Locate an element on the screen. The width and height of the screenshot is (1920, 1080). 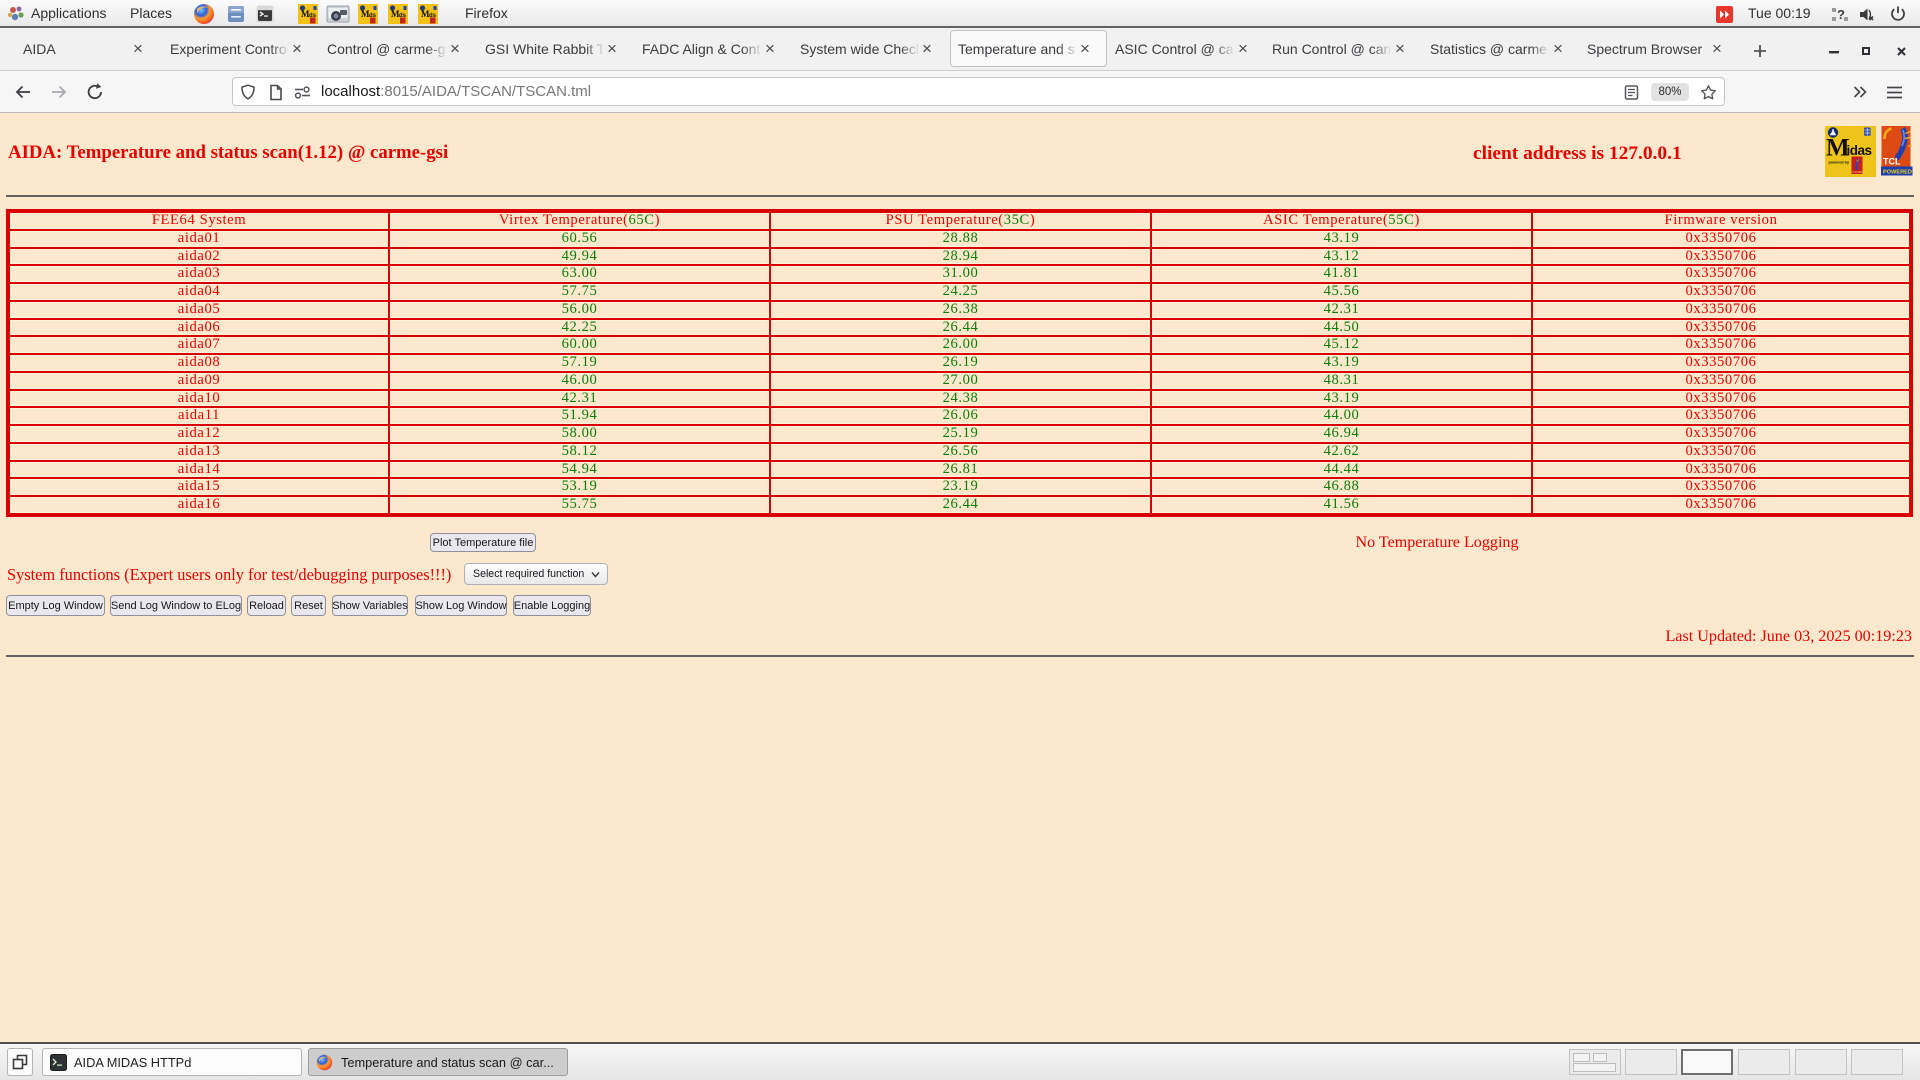
svg-text: powered by is located at coordinates (1839, 163).